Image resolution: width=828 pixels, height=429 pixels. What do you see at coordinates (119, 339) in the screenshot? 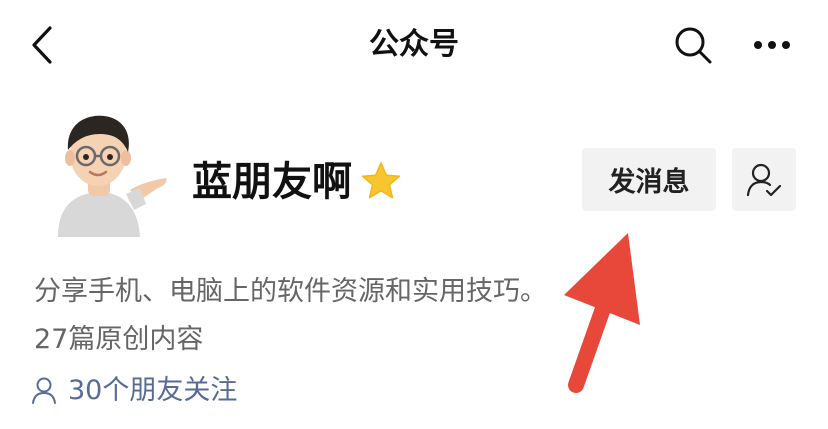
I see `original-article-count: 27篇原创内容` at bounding box center [119, 339].